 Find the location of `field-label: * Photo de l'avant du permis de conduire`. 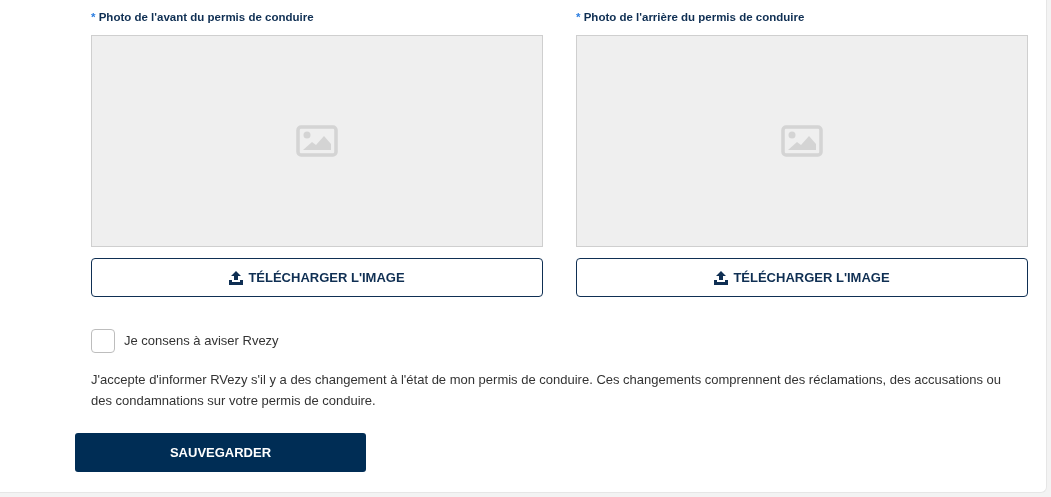

field-label: * Photo de l'avant du permis de conduire is located at coordinates (203, 17).